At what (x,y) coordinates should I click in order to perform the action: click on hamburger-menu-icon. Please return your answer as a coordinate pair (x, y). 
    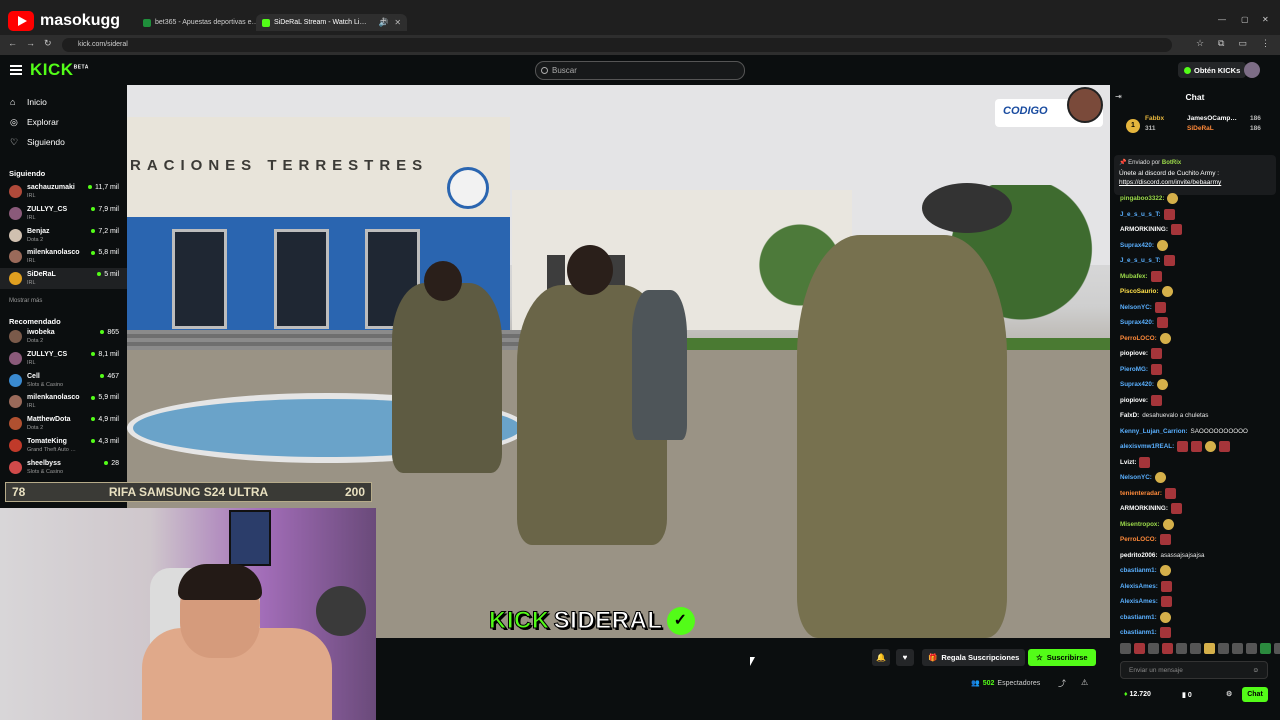
    Looking at the image, I should click on (16, 70).